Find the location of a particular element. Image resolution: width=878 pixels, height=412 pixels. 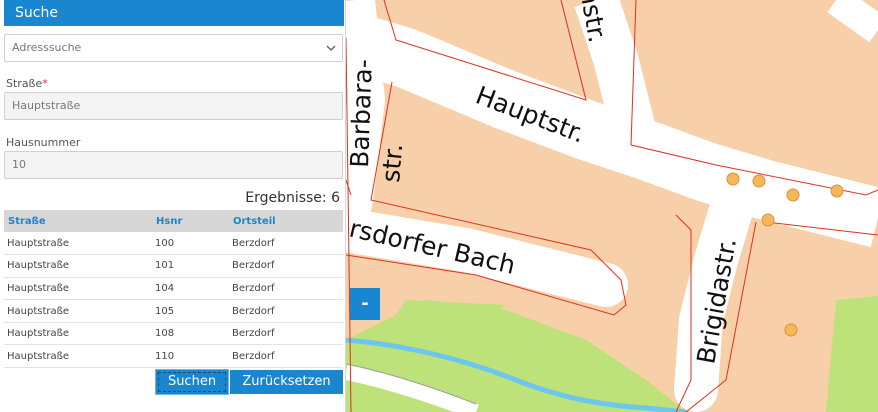

street-label: Straße* is located at coordinates (27, 83).